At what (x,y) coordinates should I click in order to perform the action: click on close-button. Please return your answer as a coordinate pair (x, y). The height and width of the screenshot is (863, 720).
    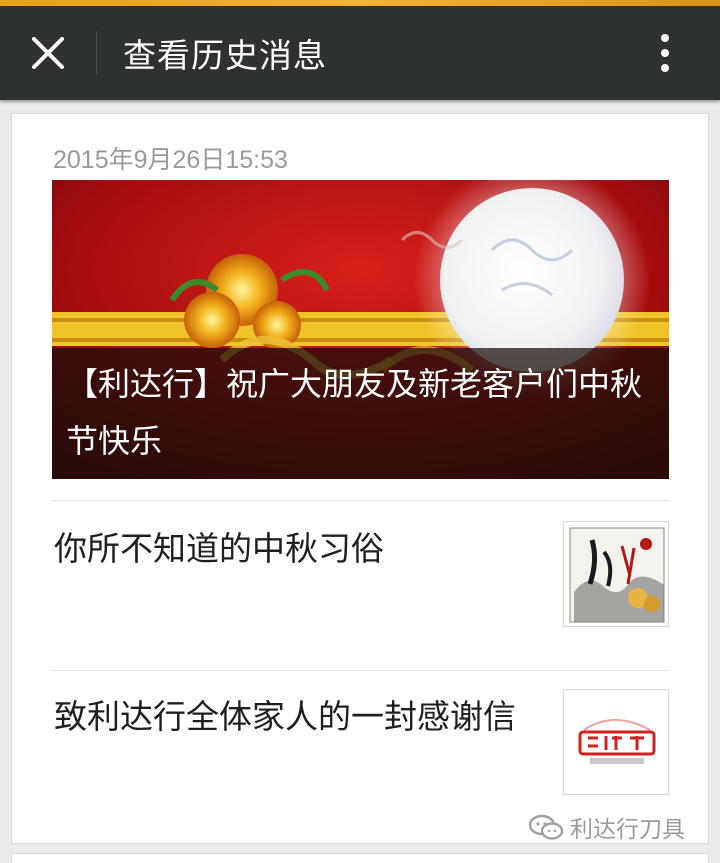
    Looking at the image, I should click on (48, 53).